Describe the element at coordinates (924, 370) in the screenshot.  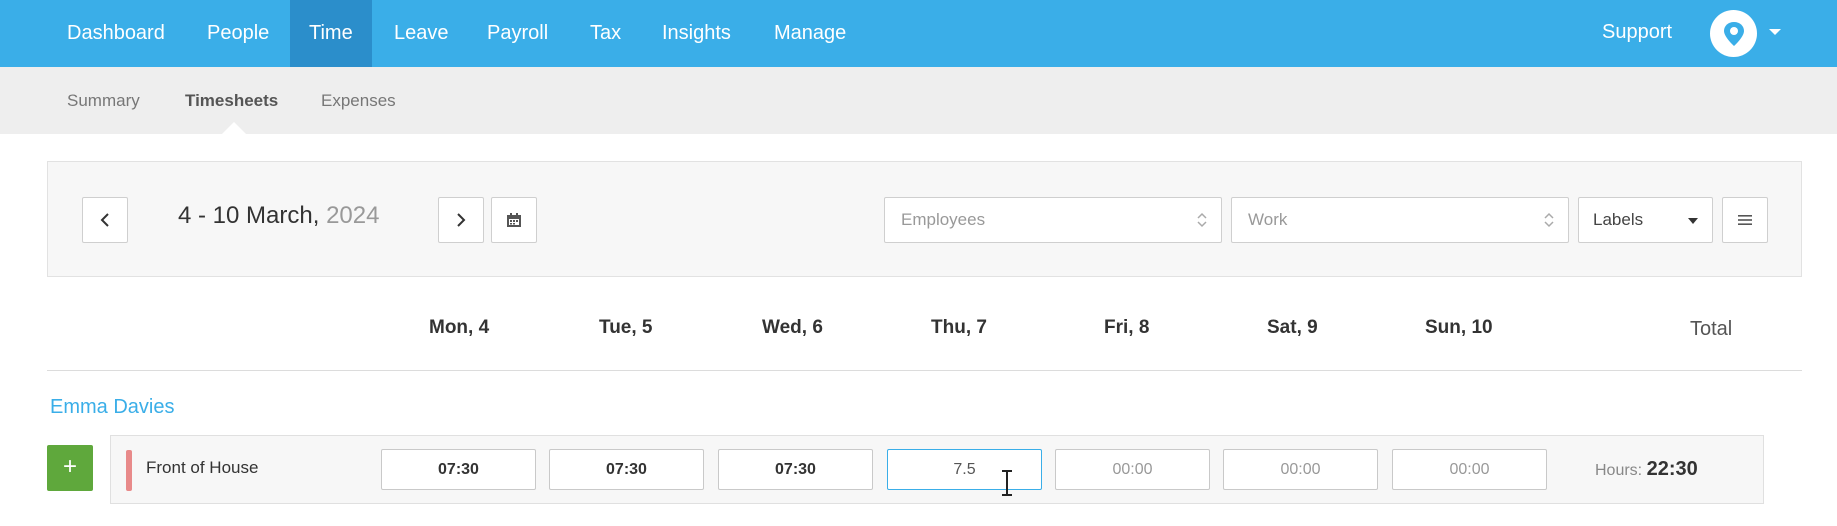
I see `divider` at that location.